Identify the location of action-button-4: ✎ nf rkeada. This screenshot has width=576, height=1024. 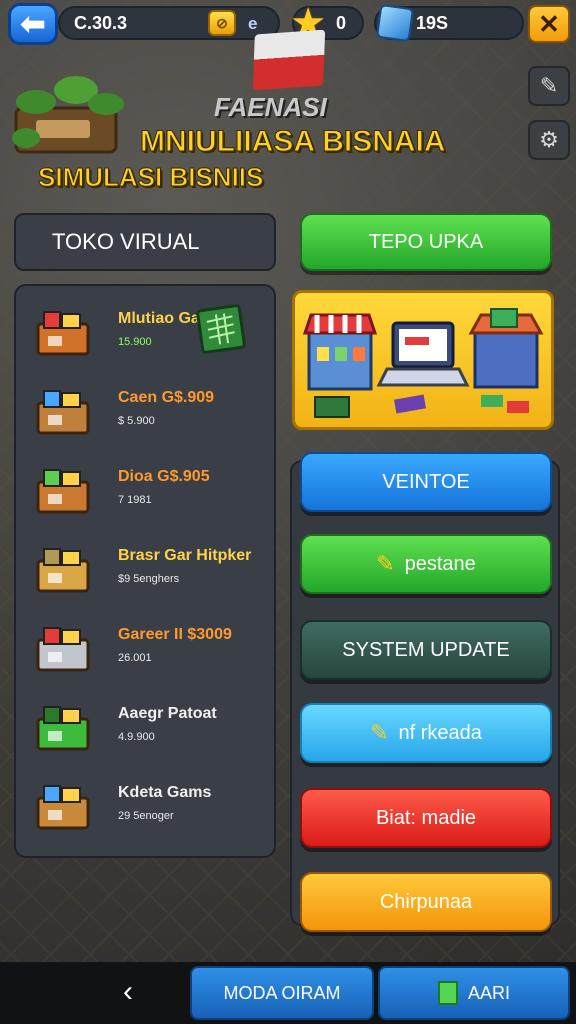
(426, 733).